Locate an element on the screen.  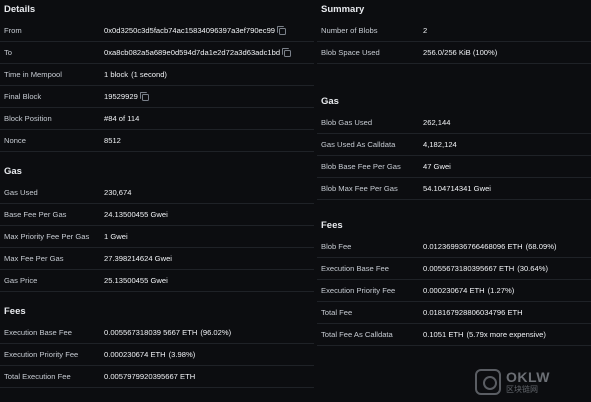
blob-fee-row: Total Fee 0.018167928806034796 ETH is located at coordinates (454, 313).